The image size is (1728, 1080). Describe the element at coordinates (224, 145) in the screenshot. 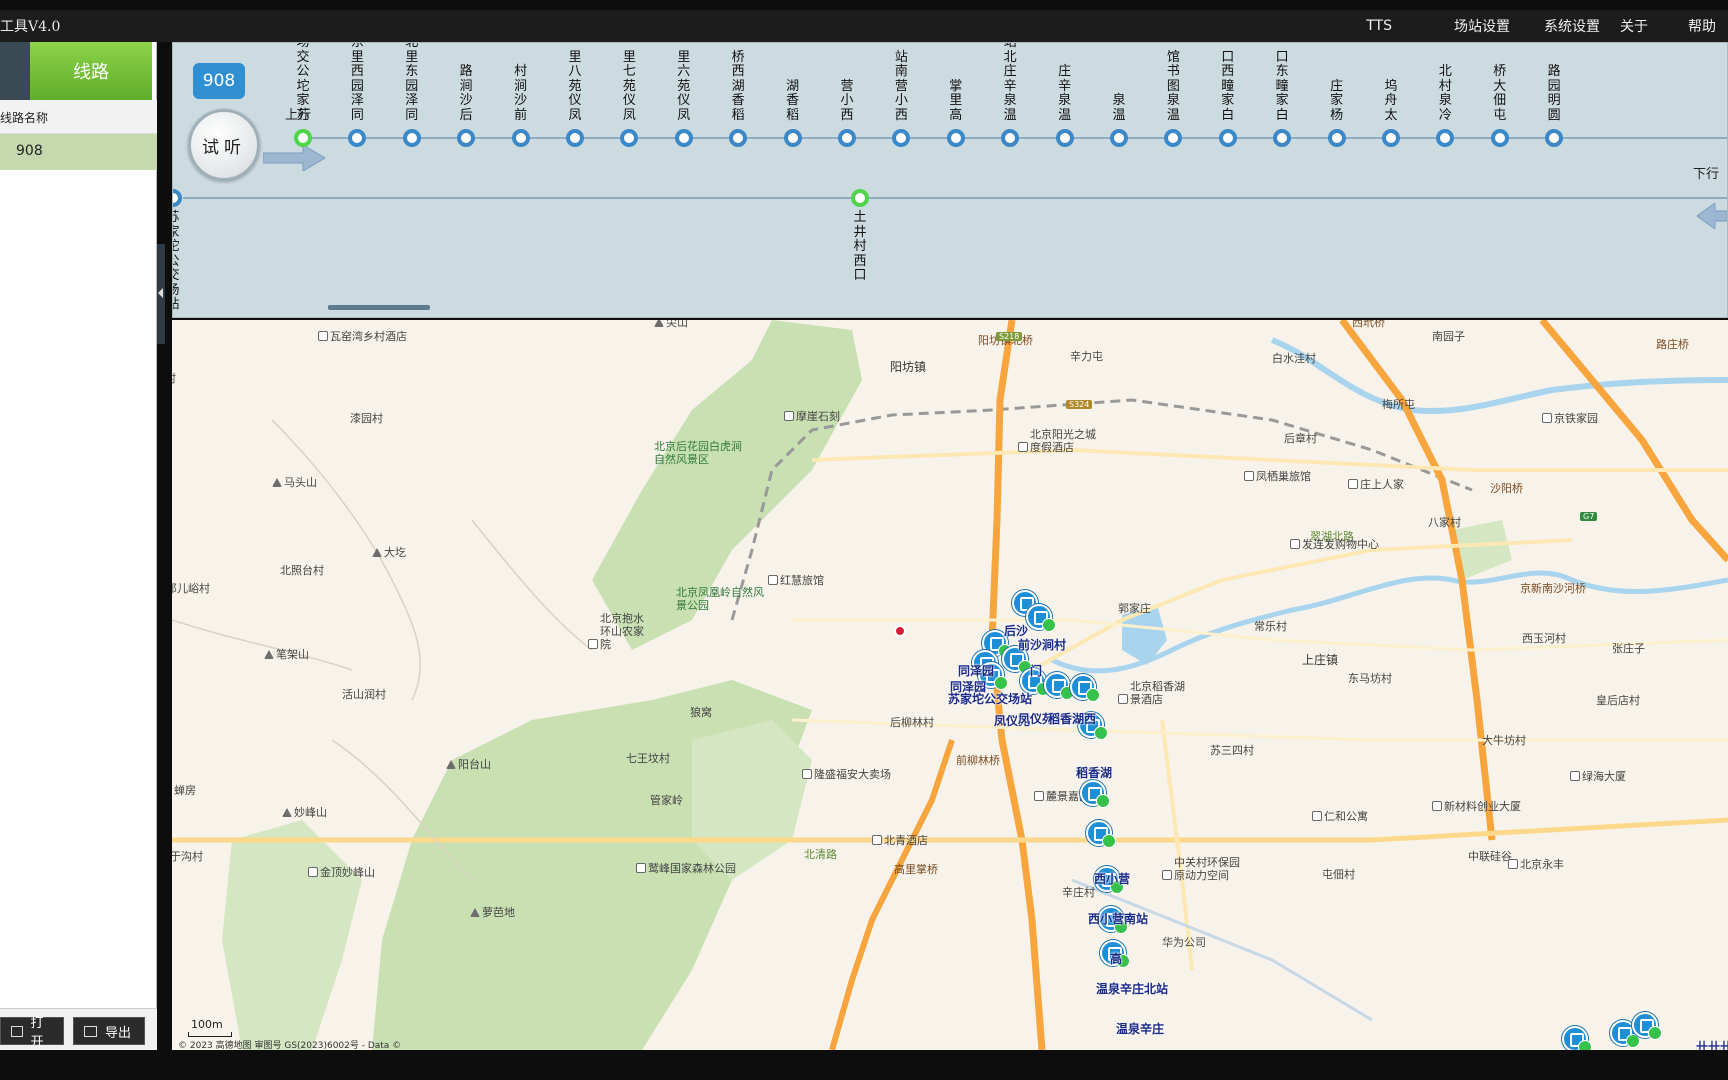

I see `listen-button: 试听` at that location.